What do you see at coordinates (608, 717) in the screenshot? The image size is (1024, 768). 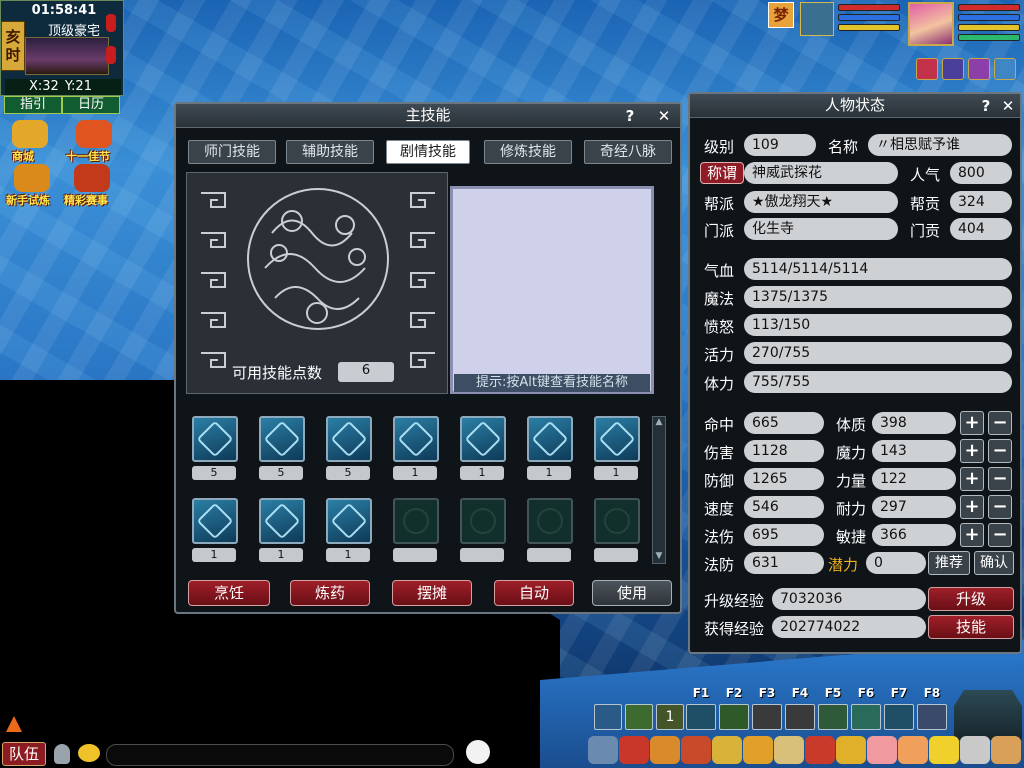 I see `hotbar-sword-icon` at bounding box center [608, 717].